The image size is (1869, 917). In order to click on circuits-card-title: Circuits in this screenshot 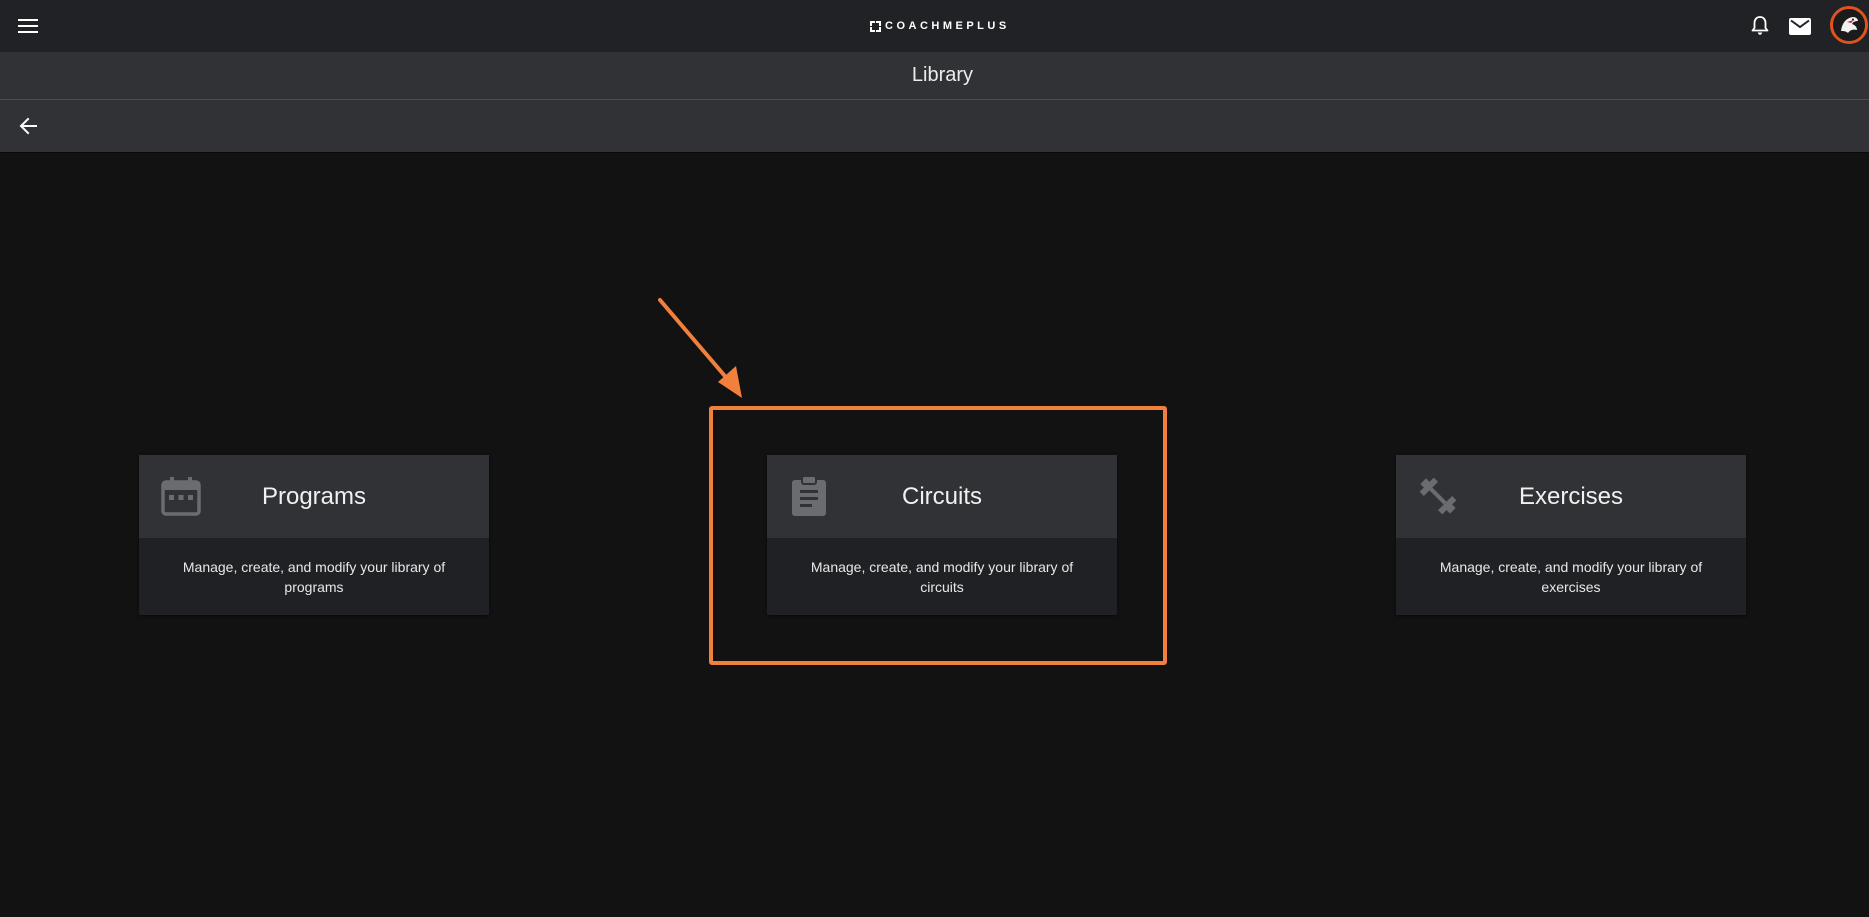, I will do `click(941, 496)`.